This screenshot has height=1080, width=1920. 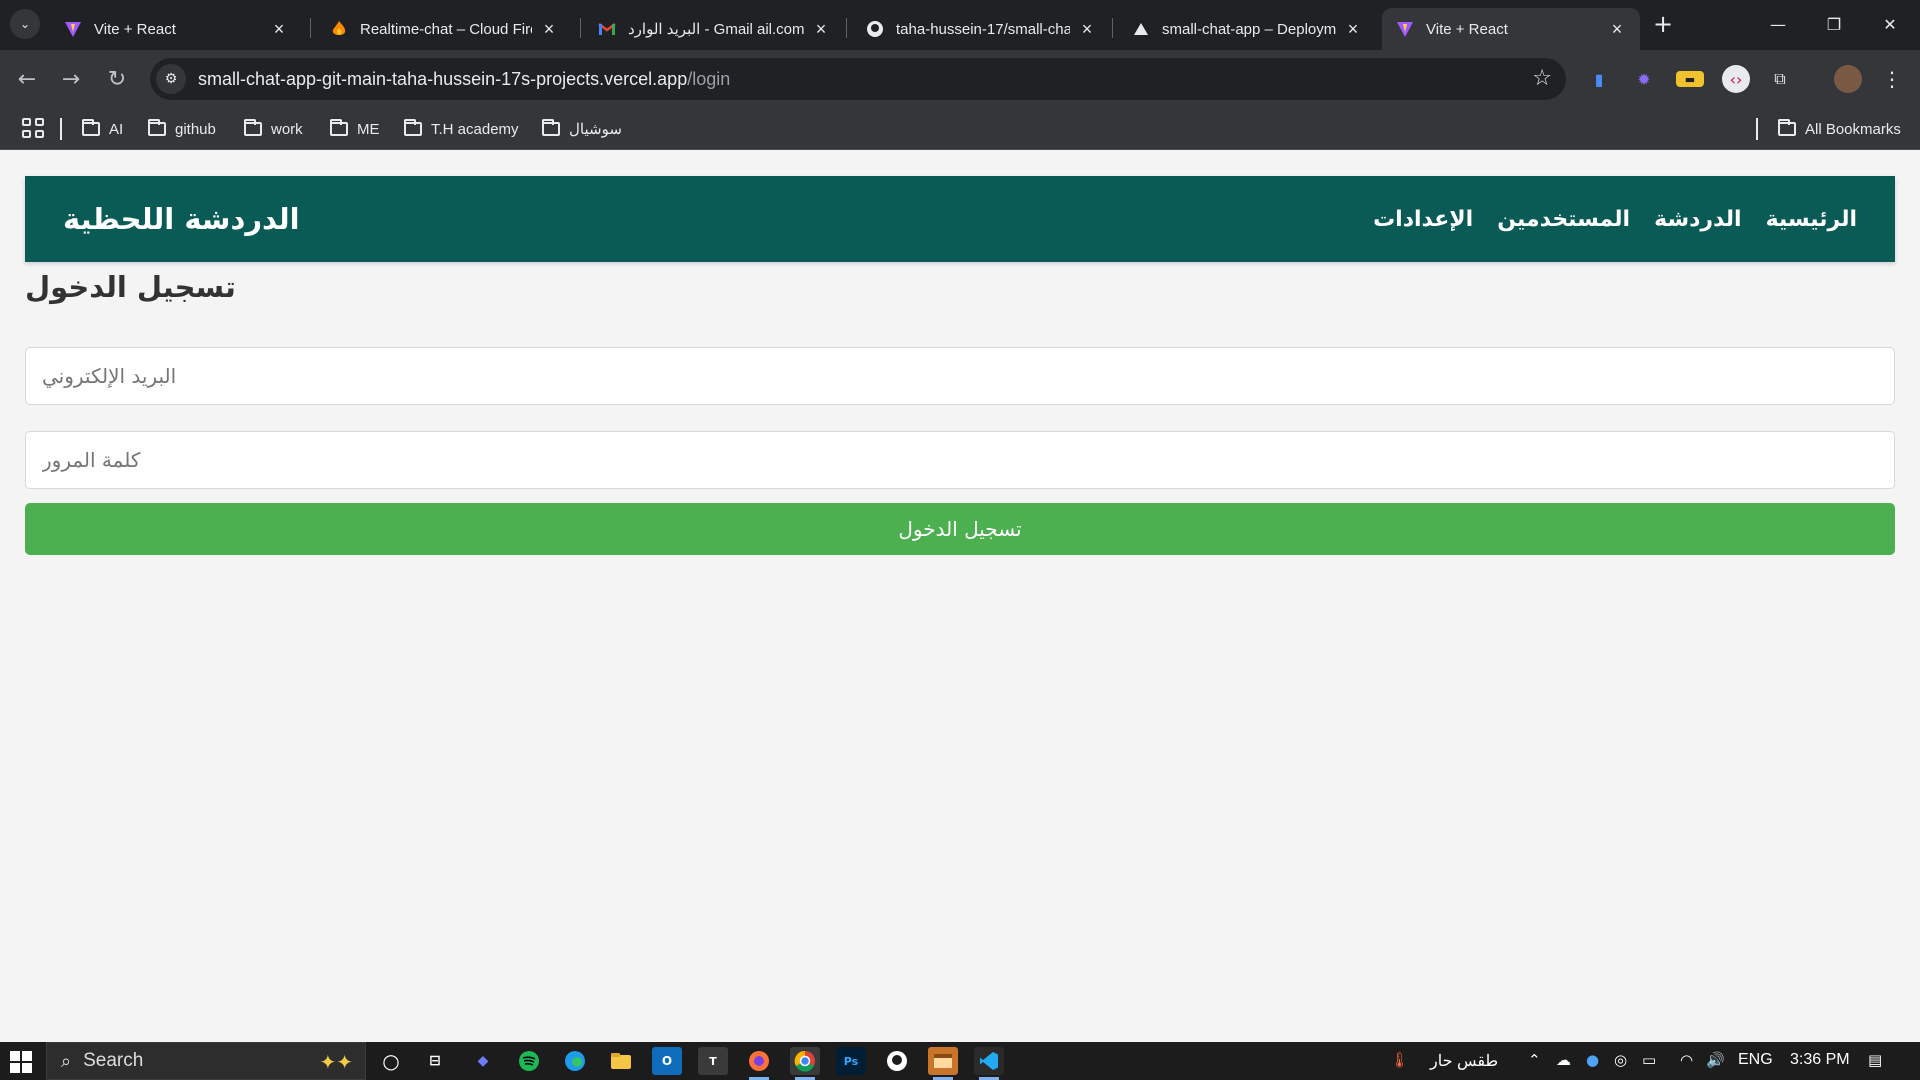 What do you see at coordinates (27, 79) in the screenshot?
I see `back-button: ←` at bounding box center [27, 79].